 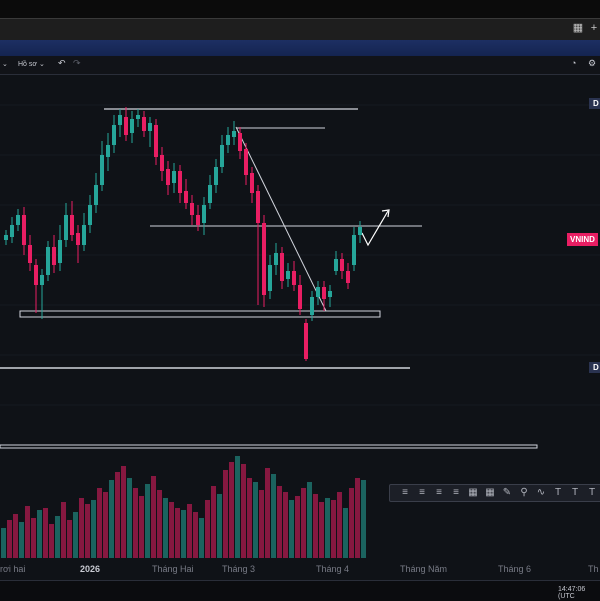 I want to click on pen-icon: ✎, so click(x=507, y=493).